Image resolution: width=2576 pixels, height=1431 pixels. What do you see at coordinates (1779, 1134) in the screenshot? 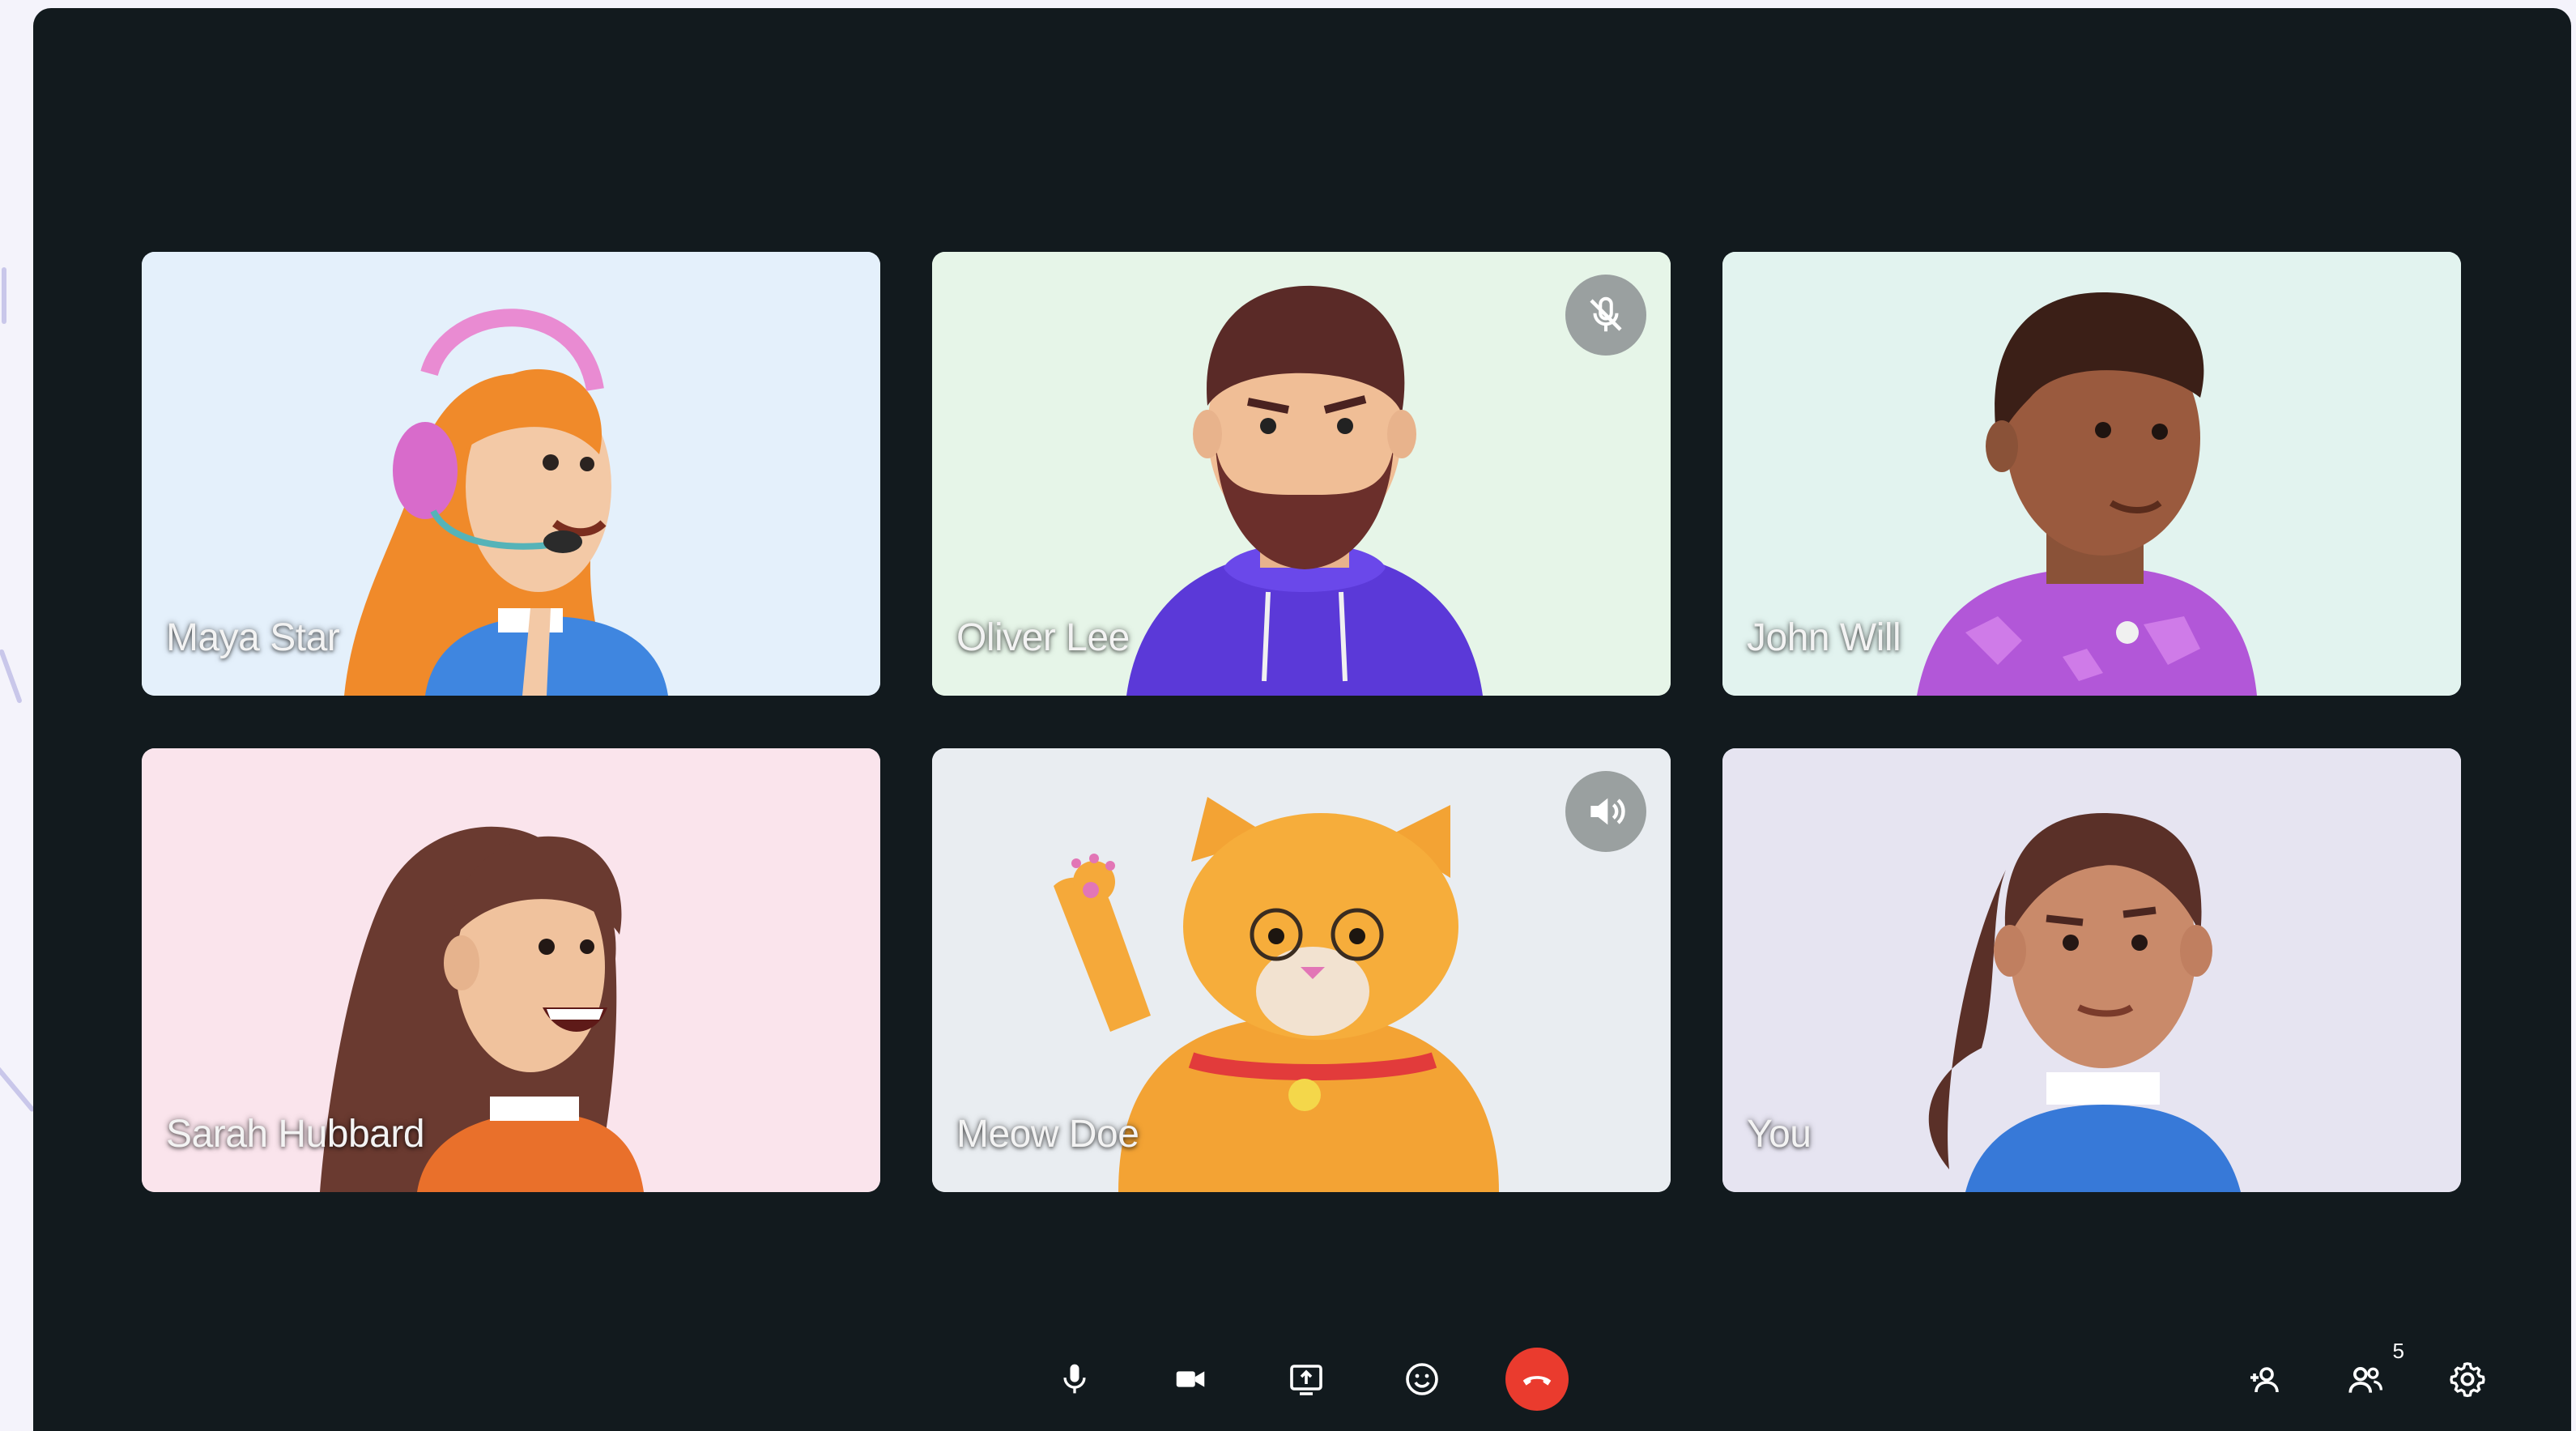
I see `participant-name: You` at bounding box center [1779, 1134].